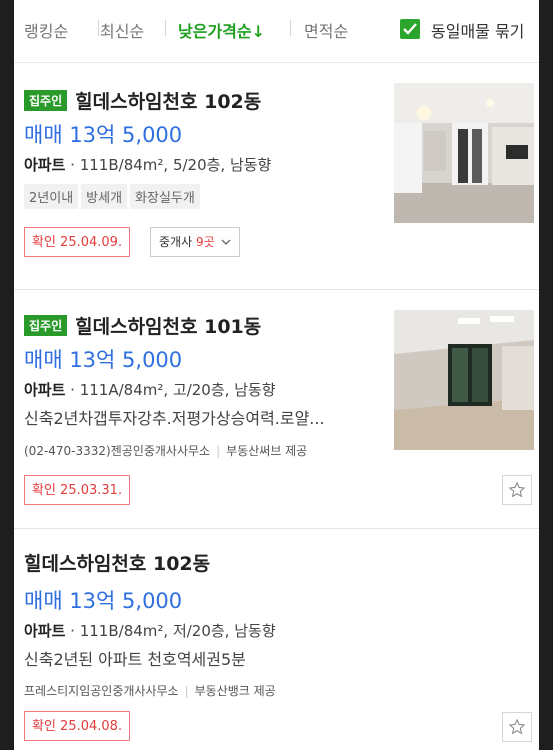 This screenshot has height=750, width=553. Describe the element at coordinates (168, 327) in the screenshot. I see `listing-title: 힐데스하임천호 101동` at that location.